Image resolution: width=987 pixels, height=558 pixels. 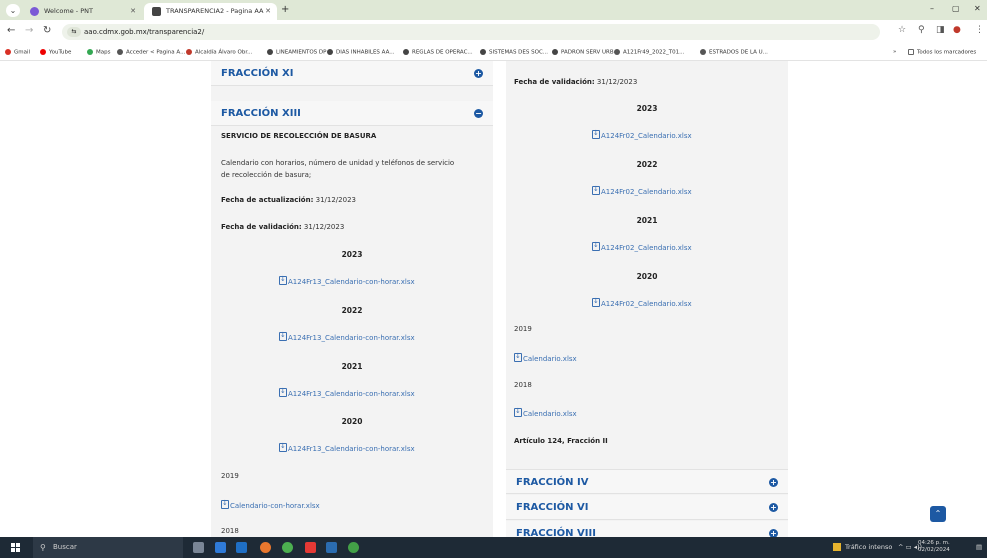 What do you see at coordinates (911, 52) in the screenshot?
I see `folder-icon` at bounding box center [911, 52].